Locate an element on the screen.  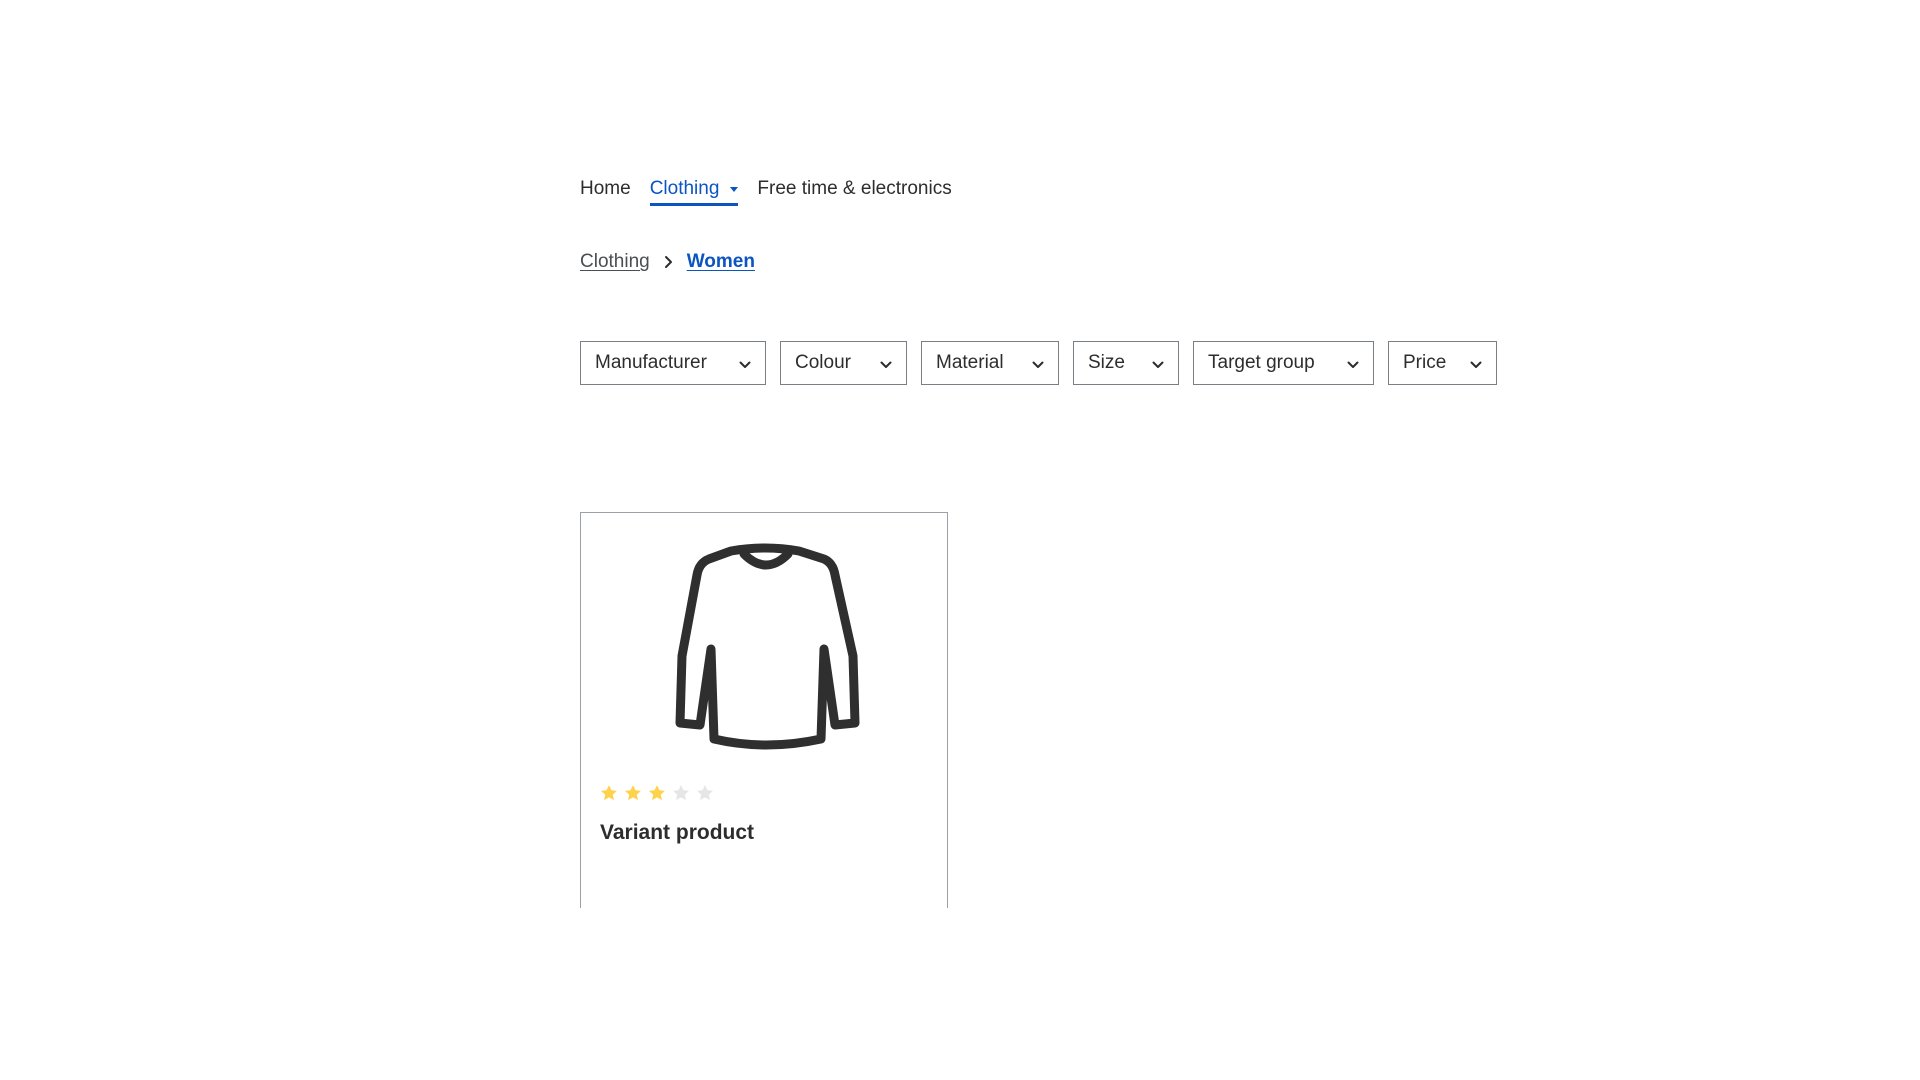
product-card: Variant product is located at coordinates (764, 710).